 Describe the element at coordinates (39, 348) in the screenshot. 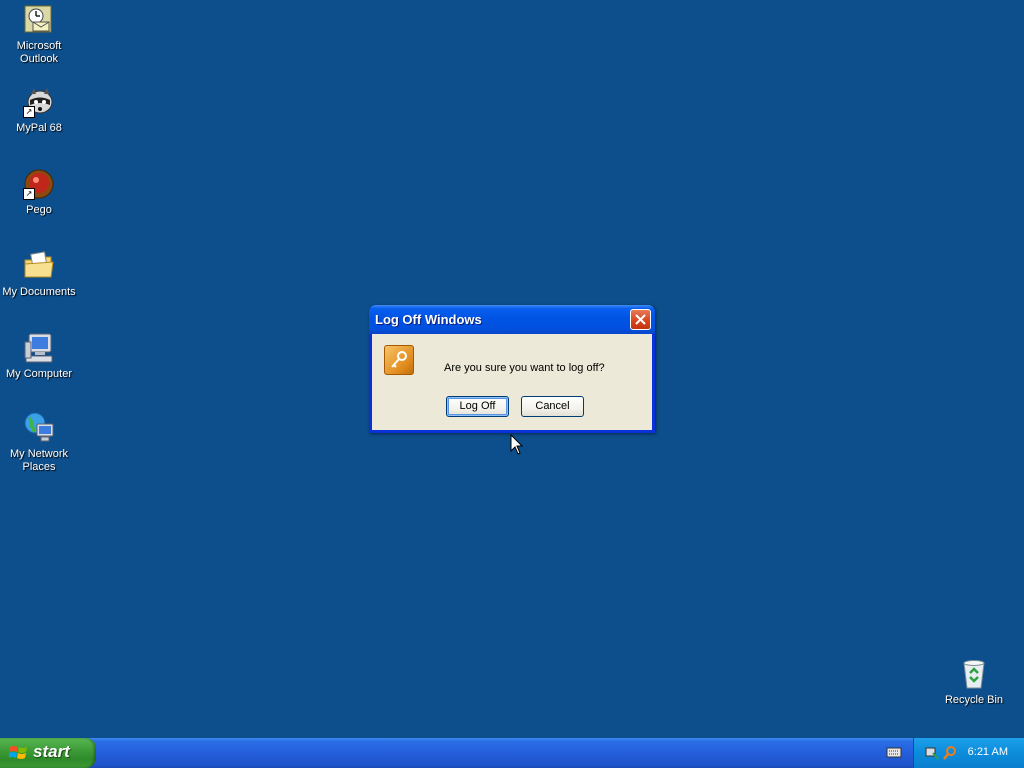

I see `my-computer-icon` at that location.